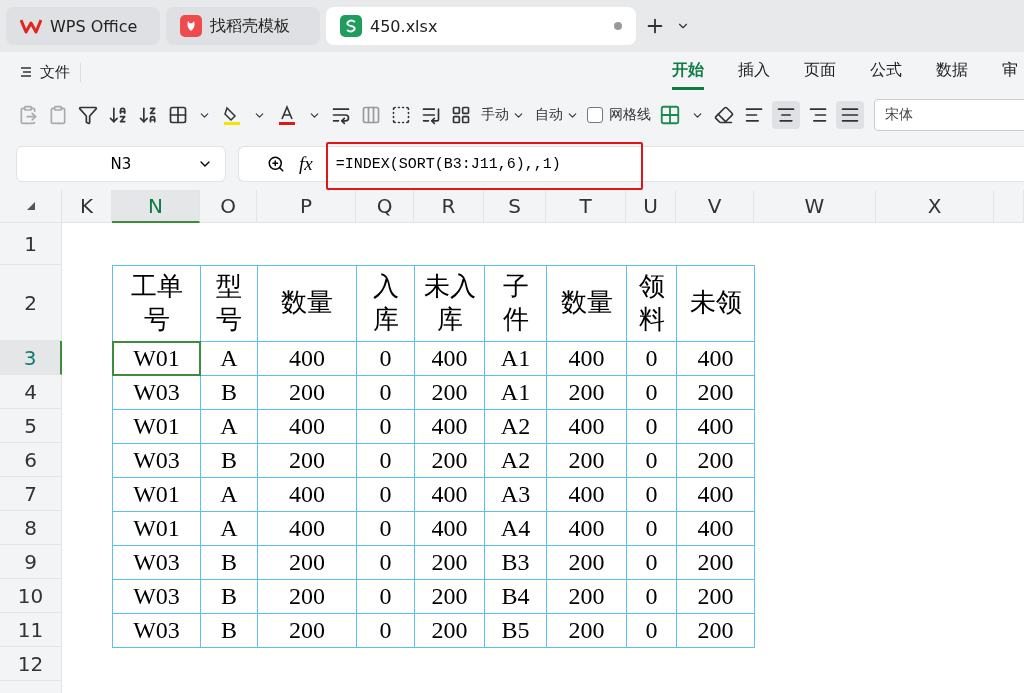  I want to click on row-header: 8, so click(31, 528).